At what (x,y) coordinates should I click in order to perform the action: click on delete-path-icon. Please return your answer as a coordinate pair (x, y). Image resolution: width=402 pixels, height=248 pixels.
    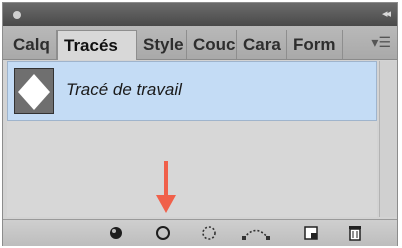
    Looking at the image, I should click on (355, 233).